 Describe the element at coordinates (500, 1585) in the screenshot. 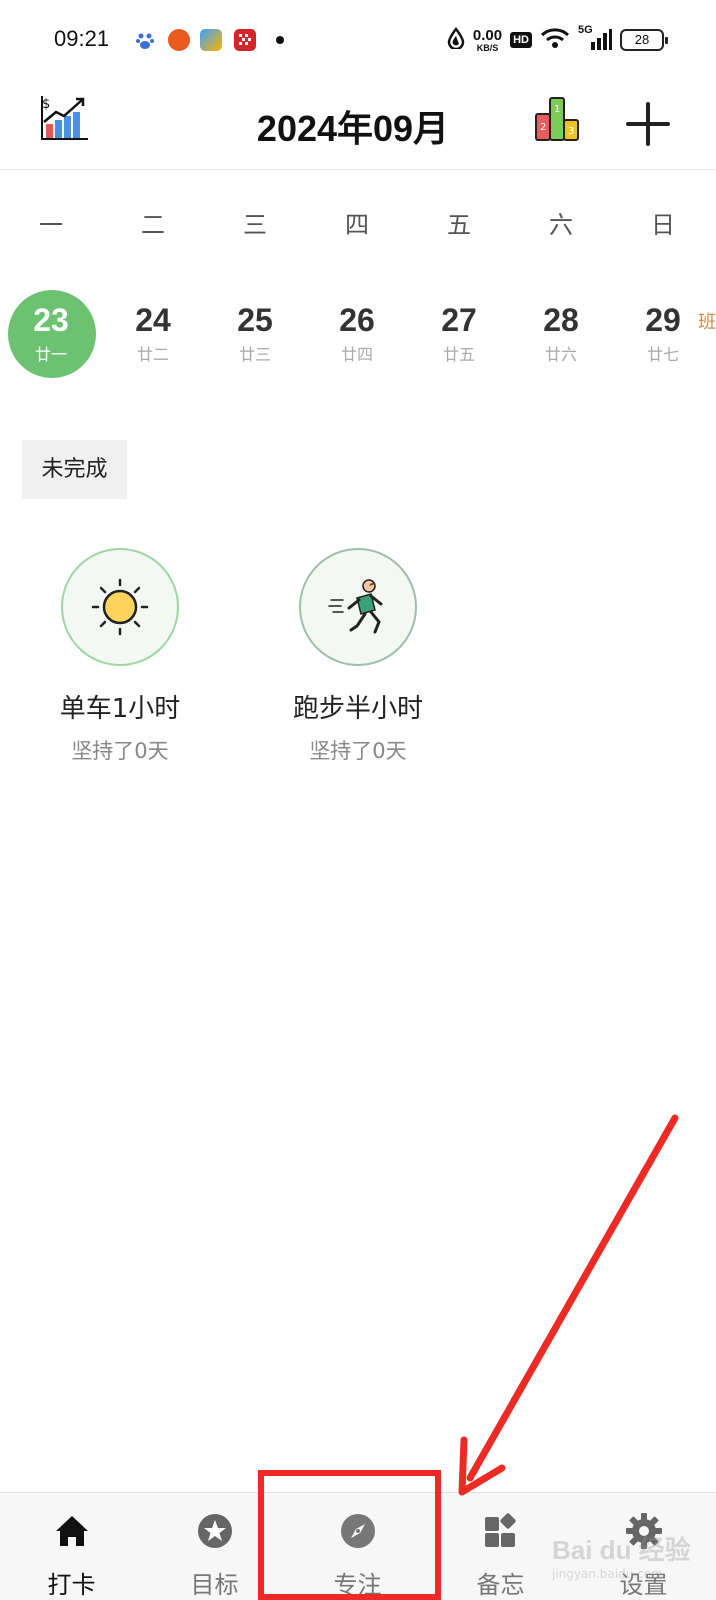

I see `nav-label: 备忘` at that location.